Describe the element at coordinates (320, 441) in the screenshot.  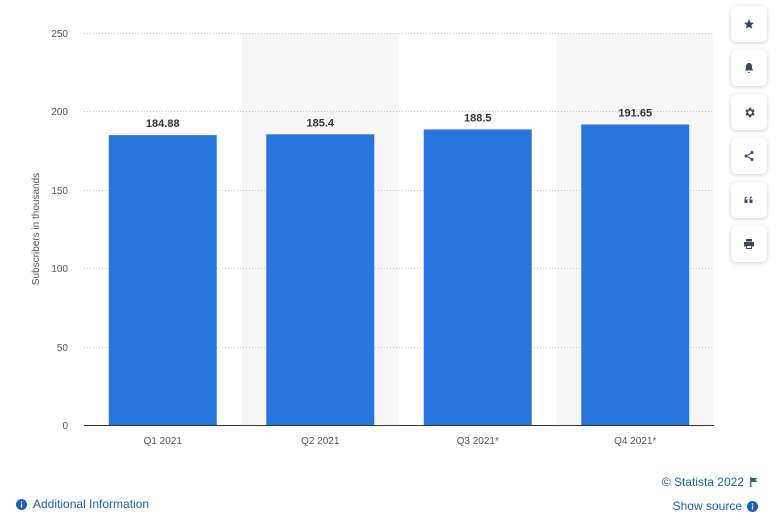
I see `x-tick-label: Q2 2021` at that location.